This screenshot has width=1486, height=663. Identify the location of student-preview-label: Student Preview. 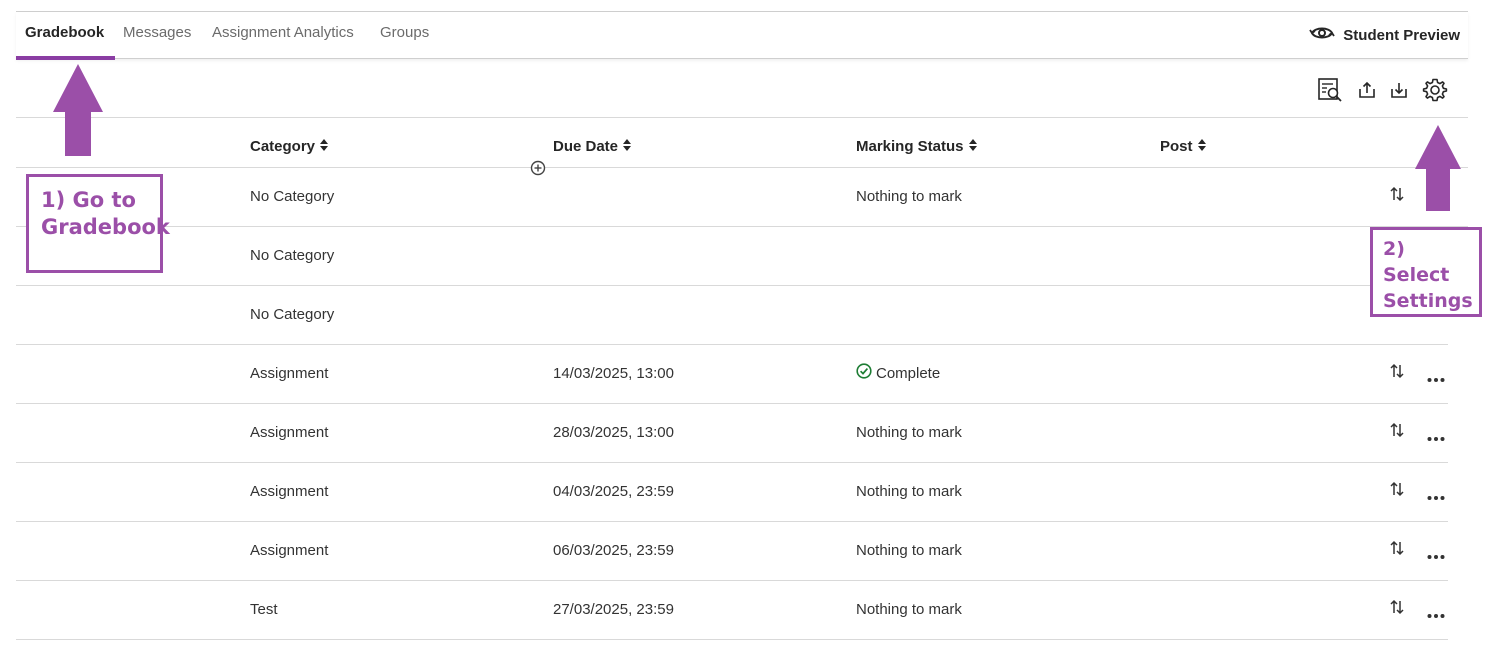
(1401, 35).